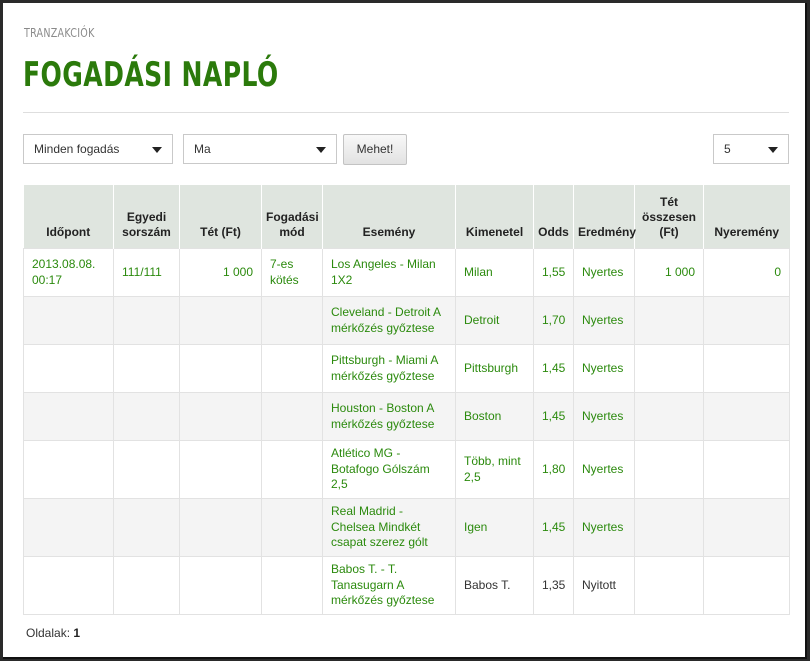  What do you see at coordinates (604, 585) in the screenshot?
I see `cell-result: Nyitott` at bounding box center [604, 585].